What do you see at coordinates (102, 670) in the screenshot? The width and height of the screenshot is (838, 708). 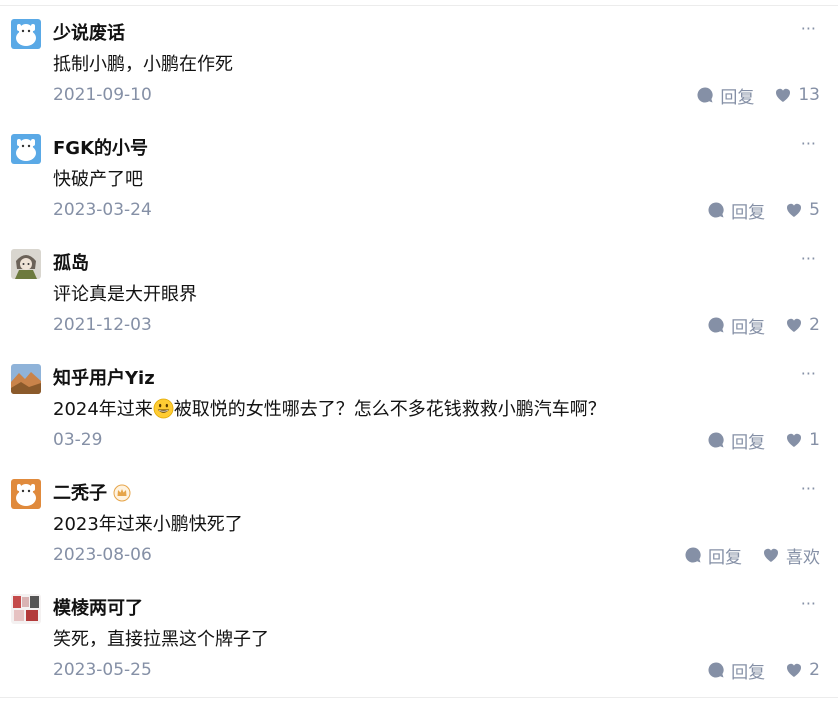 I see `comment-date: 2023-05-25` at bounding box center [102, 670].